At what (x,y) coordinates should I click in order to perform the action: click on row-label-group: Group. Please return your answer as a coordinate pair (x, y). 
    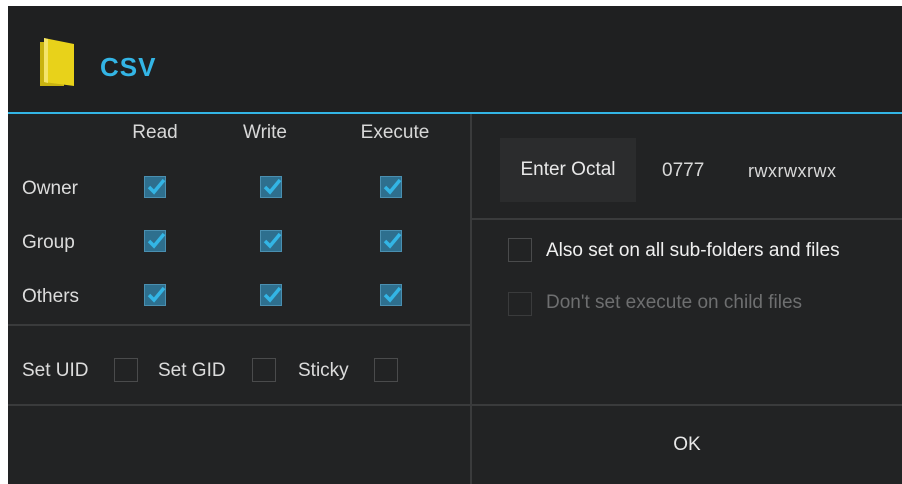
    Looking at the image, I should click on (48, 242).